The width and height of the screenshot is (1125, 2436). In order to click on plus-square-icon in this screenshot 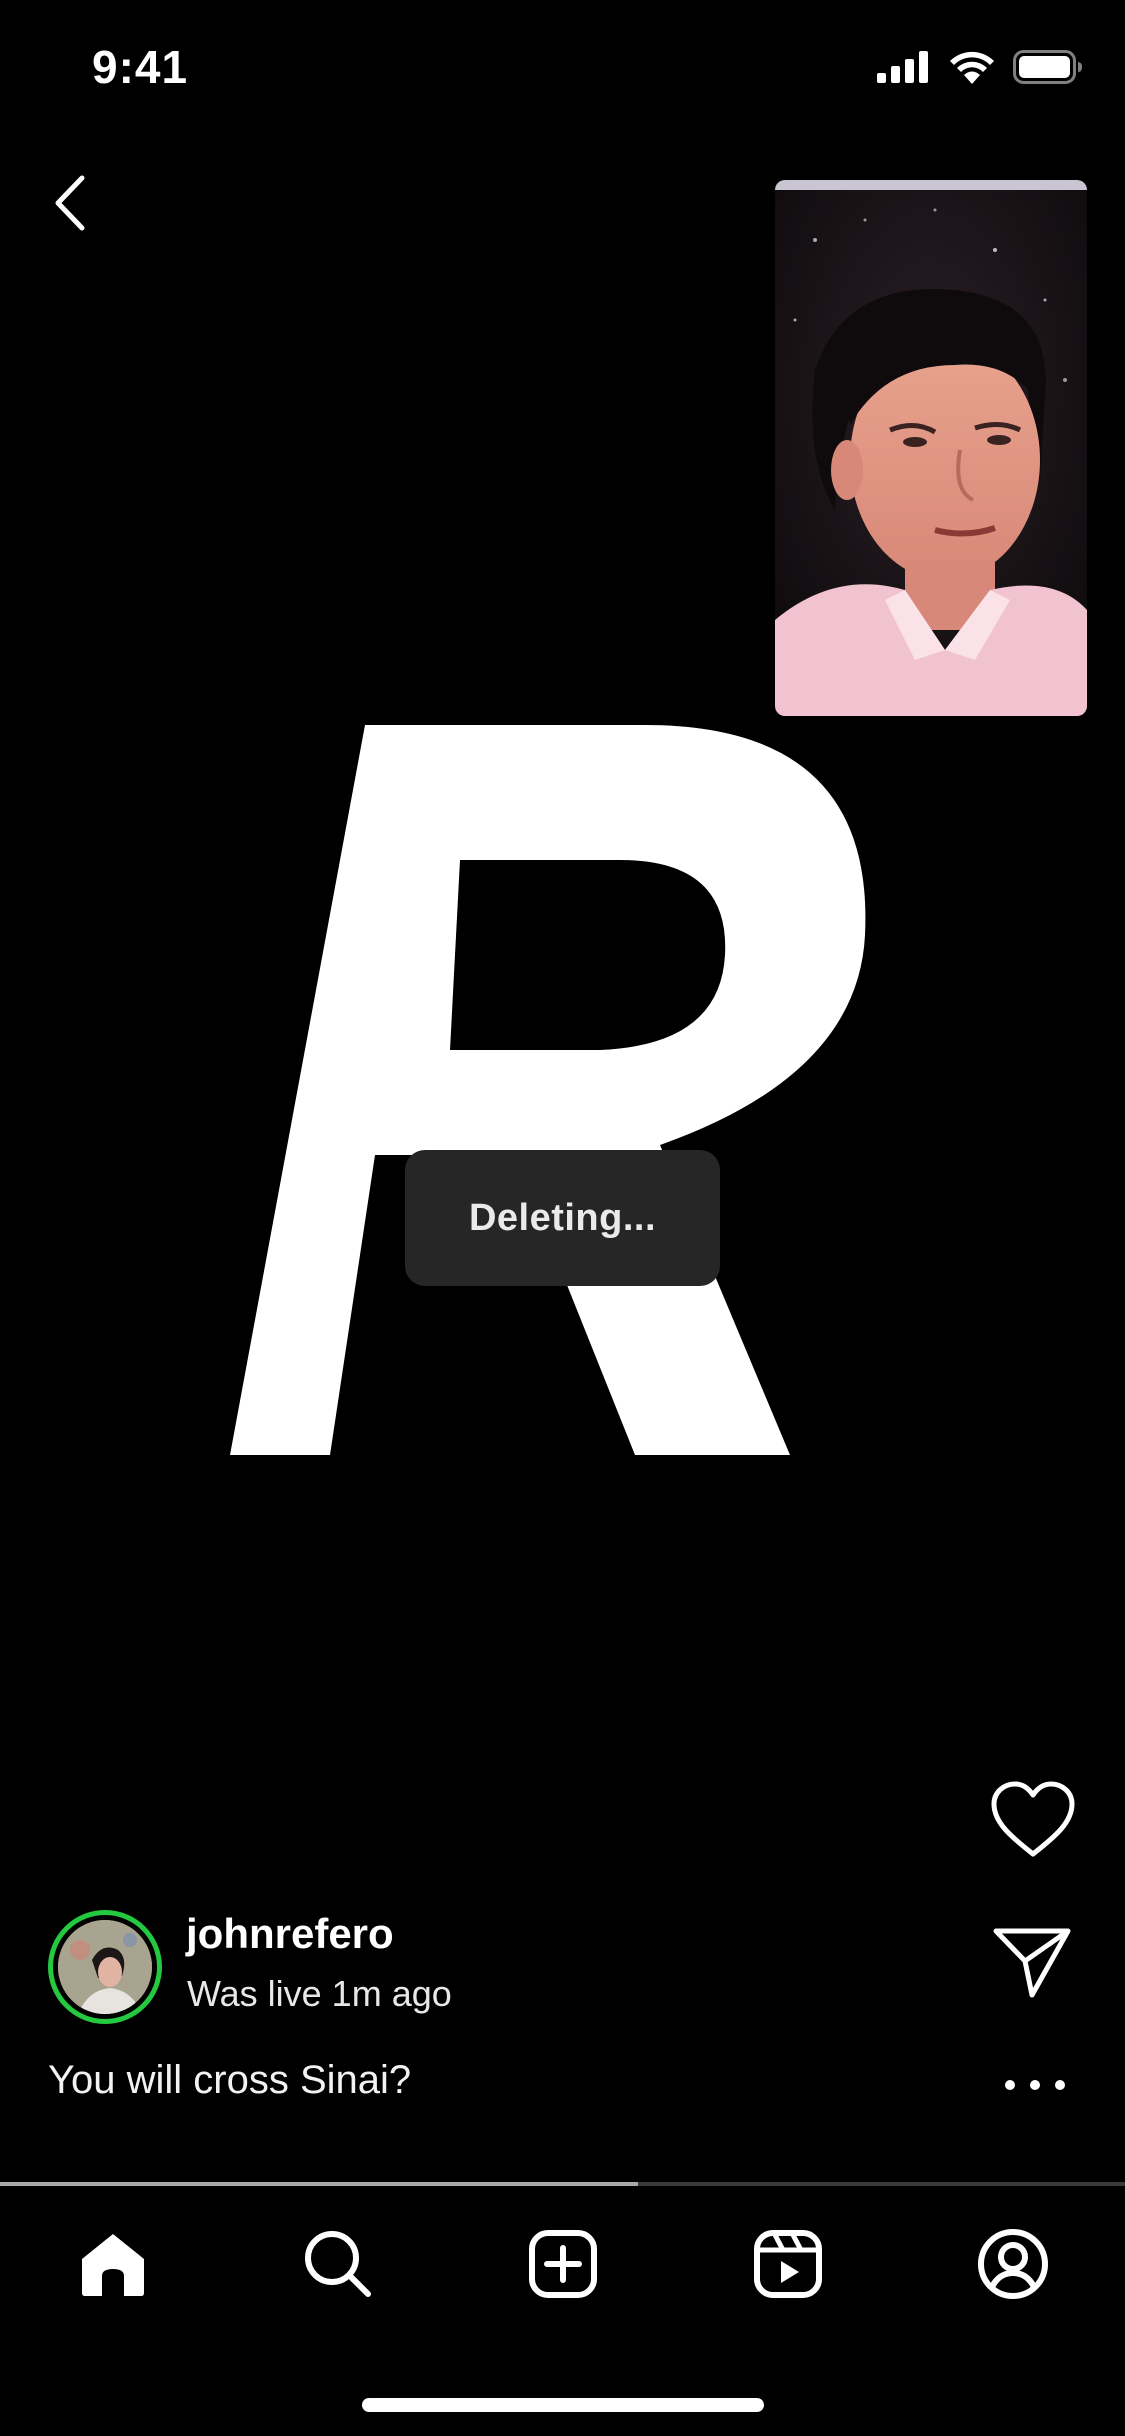, I will do `click(562, 2264)`.